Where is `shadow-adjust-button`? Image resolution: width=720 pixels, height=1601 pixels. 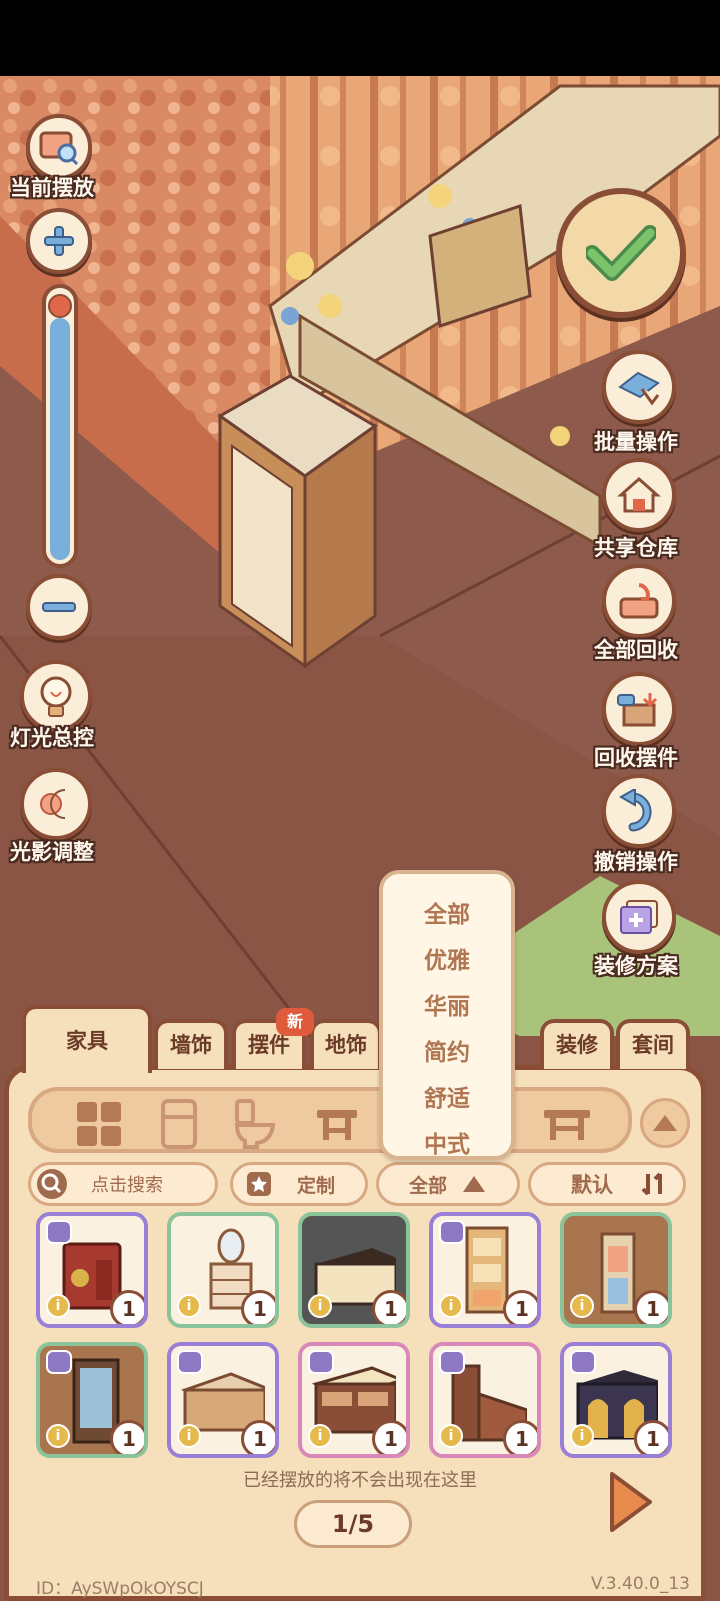 shadow-adjust-button is located at coordinates (56, 804).